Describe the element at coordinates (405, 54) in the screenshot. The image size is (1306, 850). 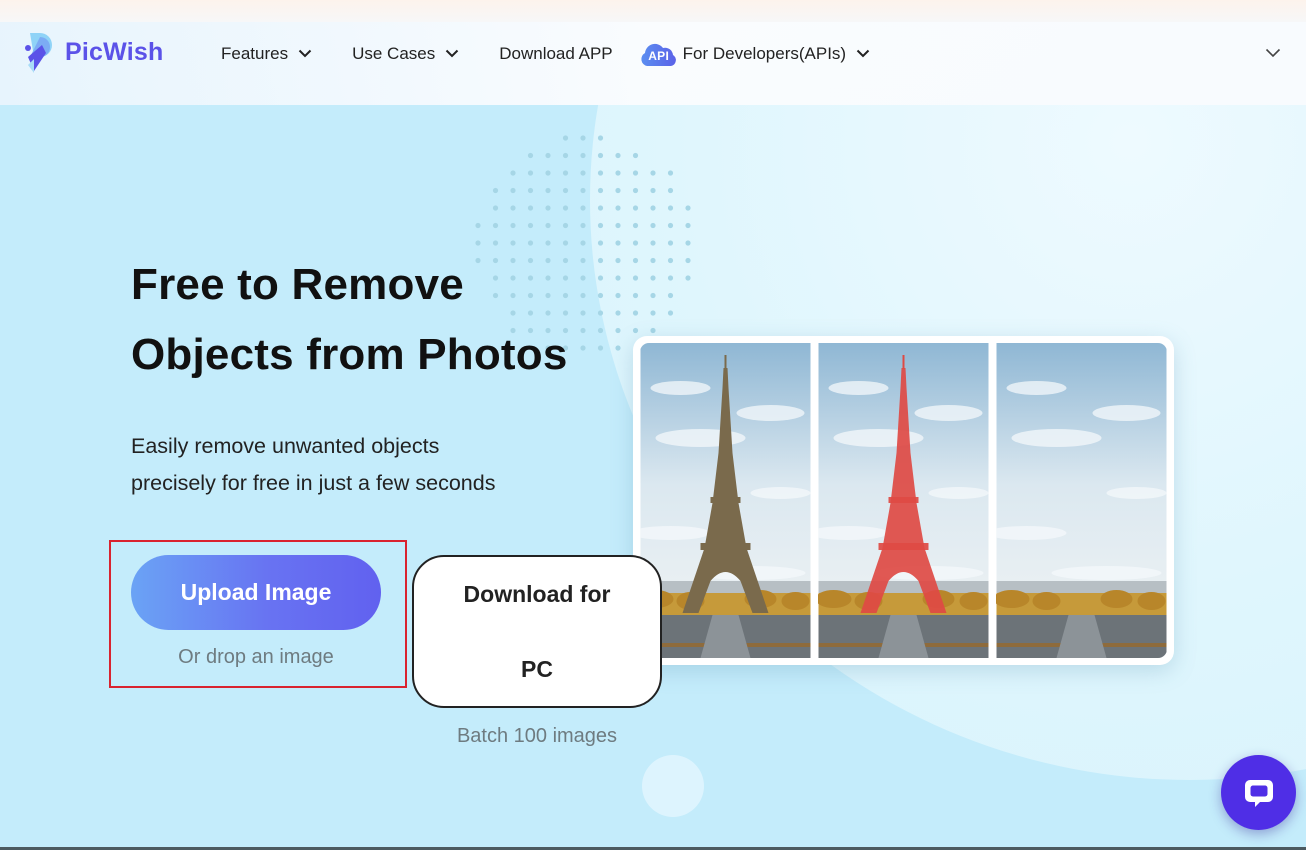
I see `nav-use-cases: Use Cases` at that location.